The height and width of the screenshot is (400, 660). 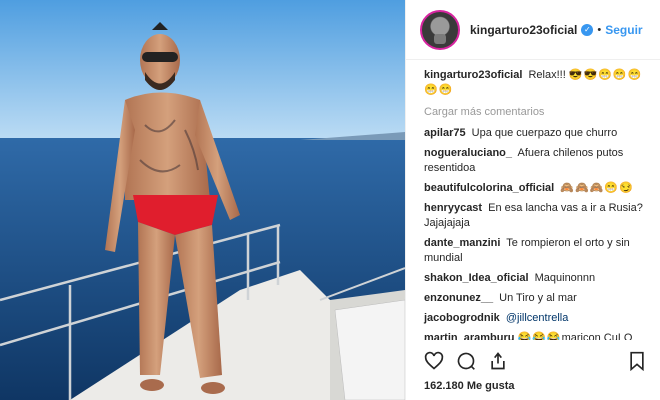 I want to click on comment: jacobogrodnik @jillcentrella, so click(x=535, y=318).